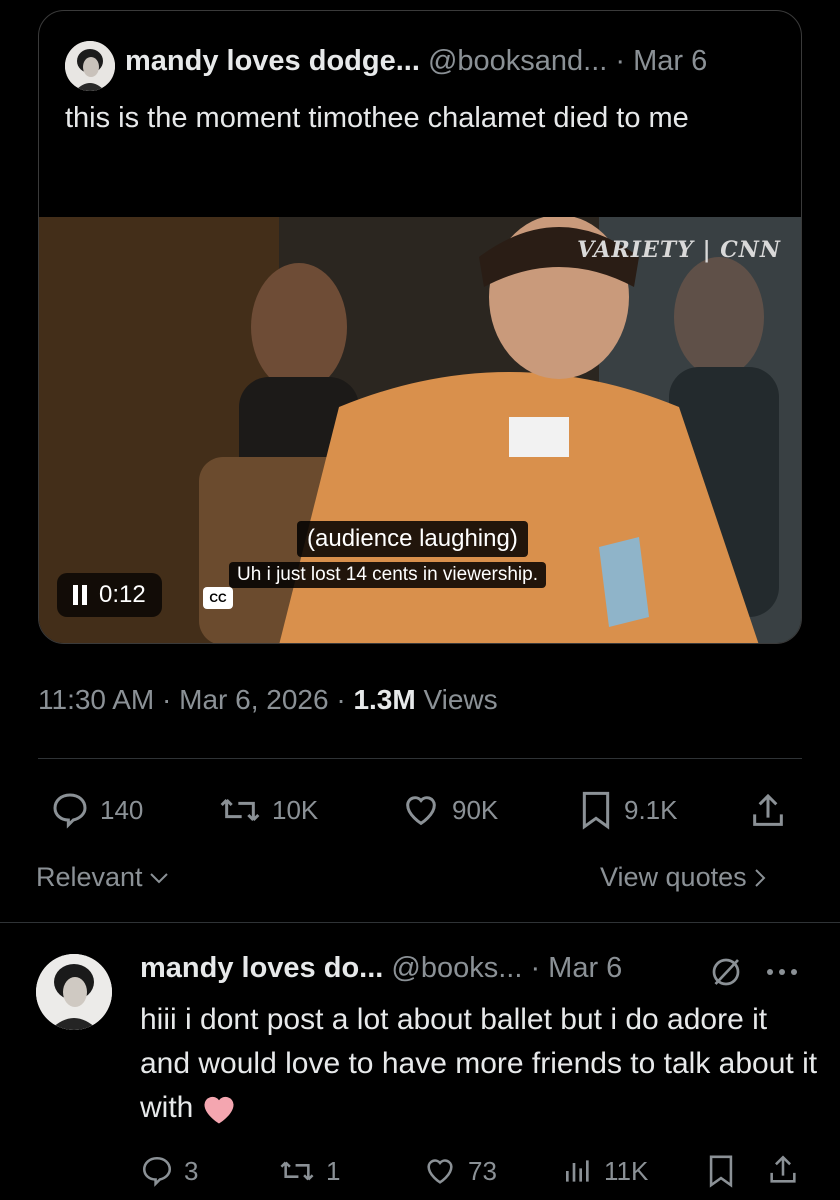  Describe the element at coordinates (254, 699) in the screenshot. I see `tweet-date: Mar 6, 2026` at that location.